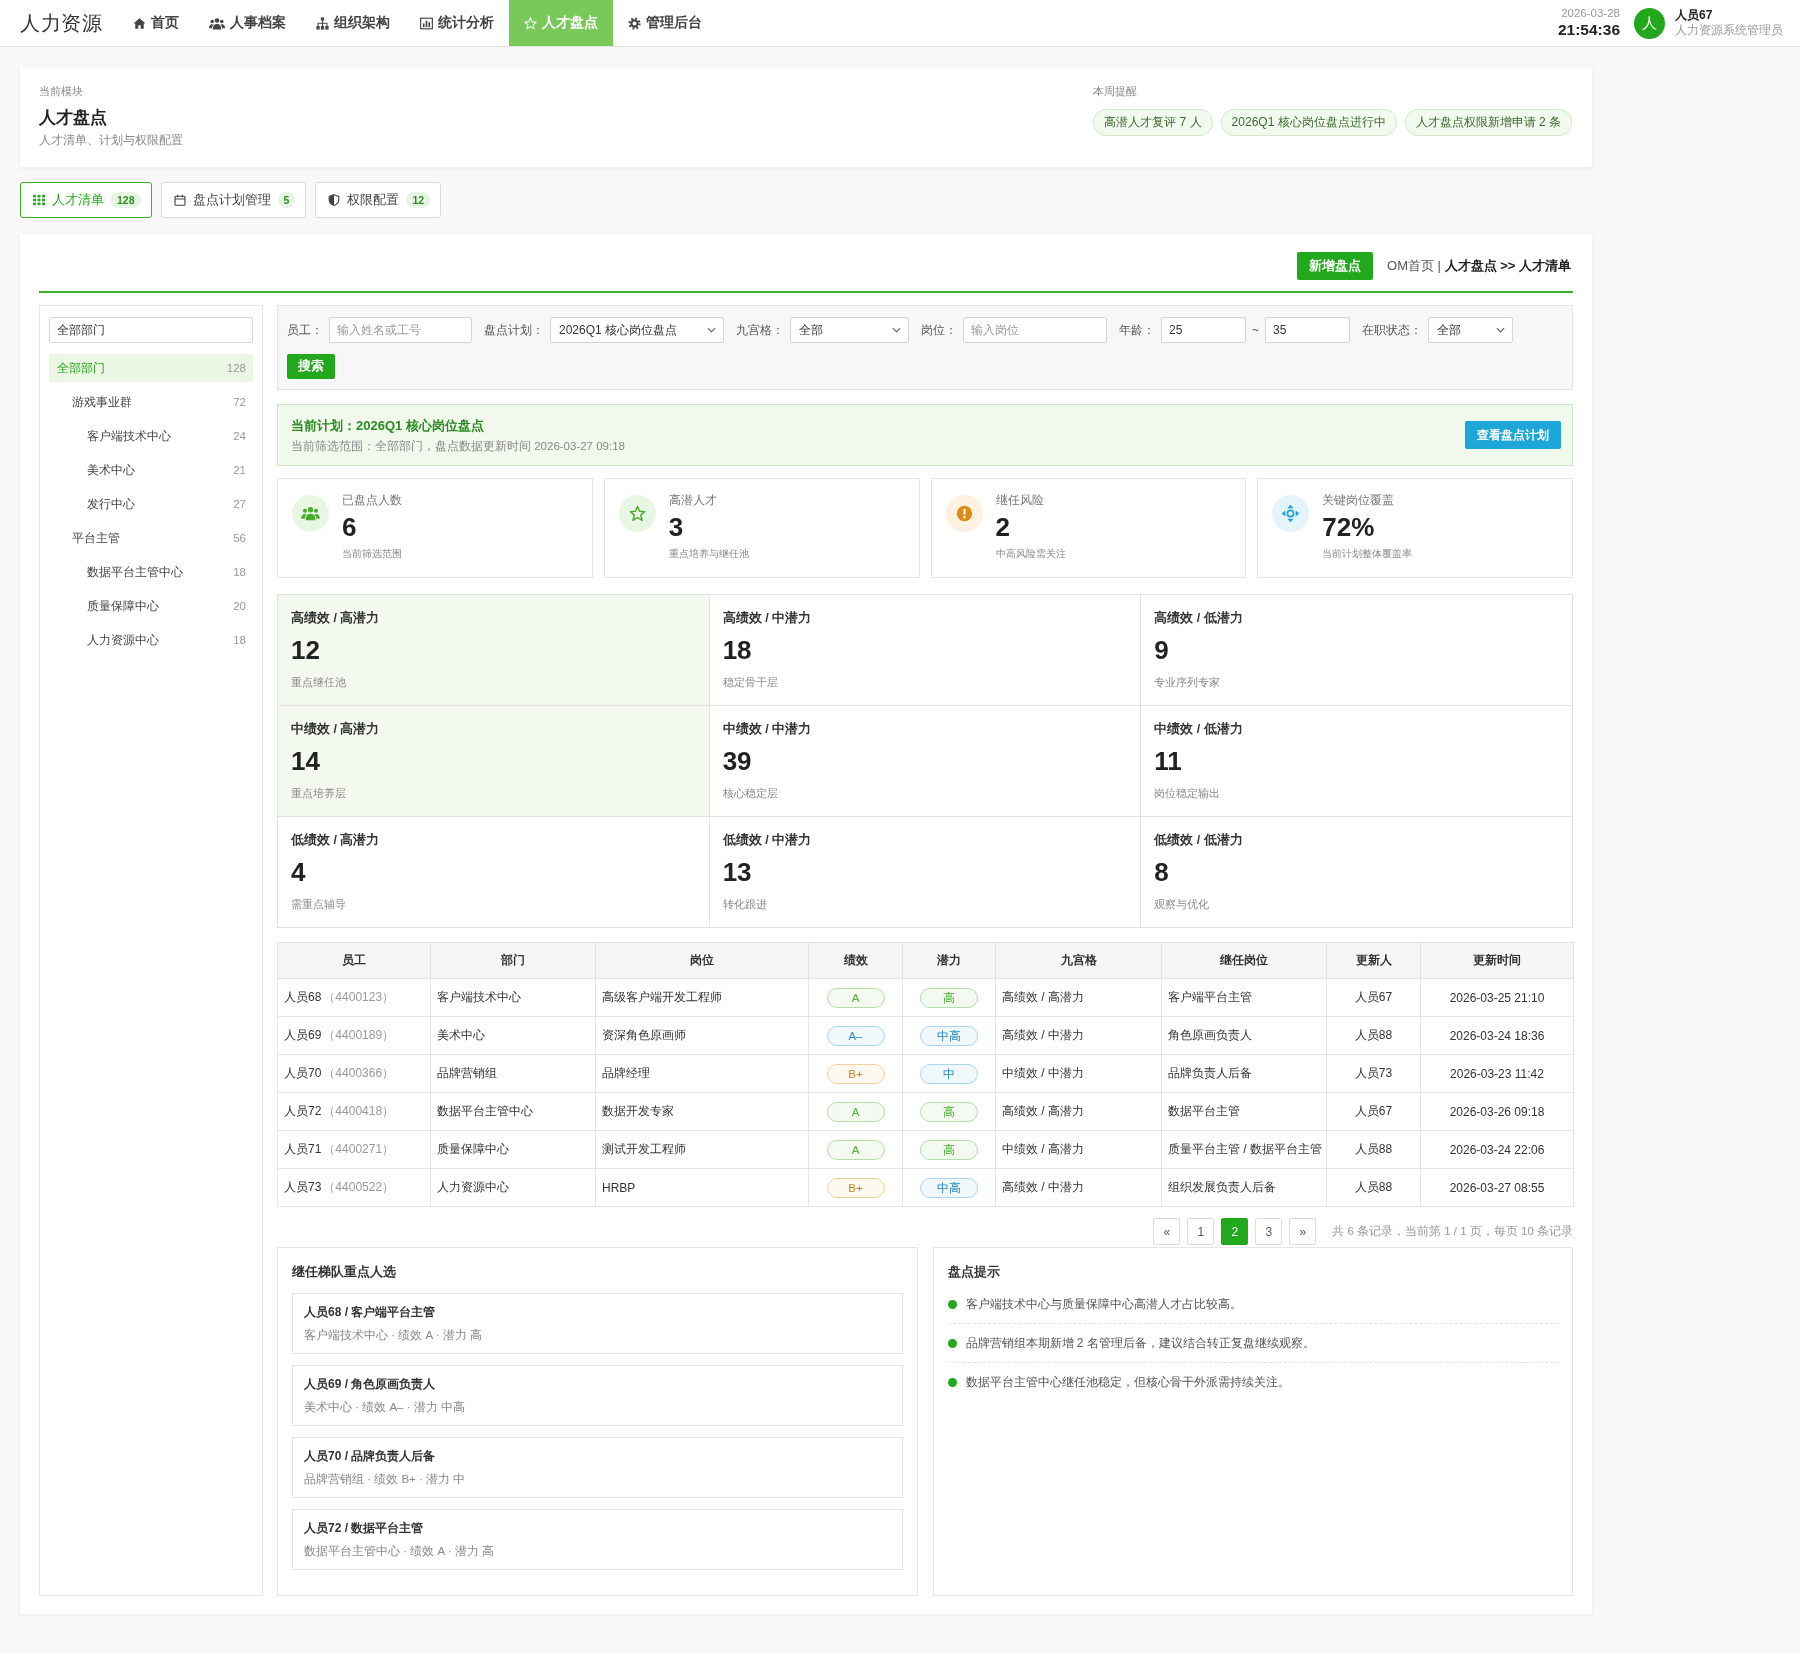 Image resolution: width=1800 pixels, height=1653 pixels. Describe the element at coordinates (1161, 873) in the screenshot. I see `grid-cell-value: 8` at that location.